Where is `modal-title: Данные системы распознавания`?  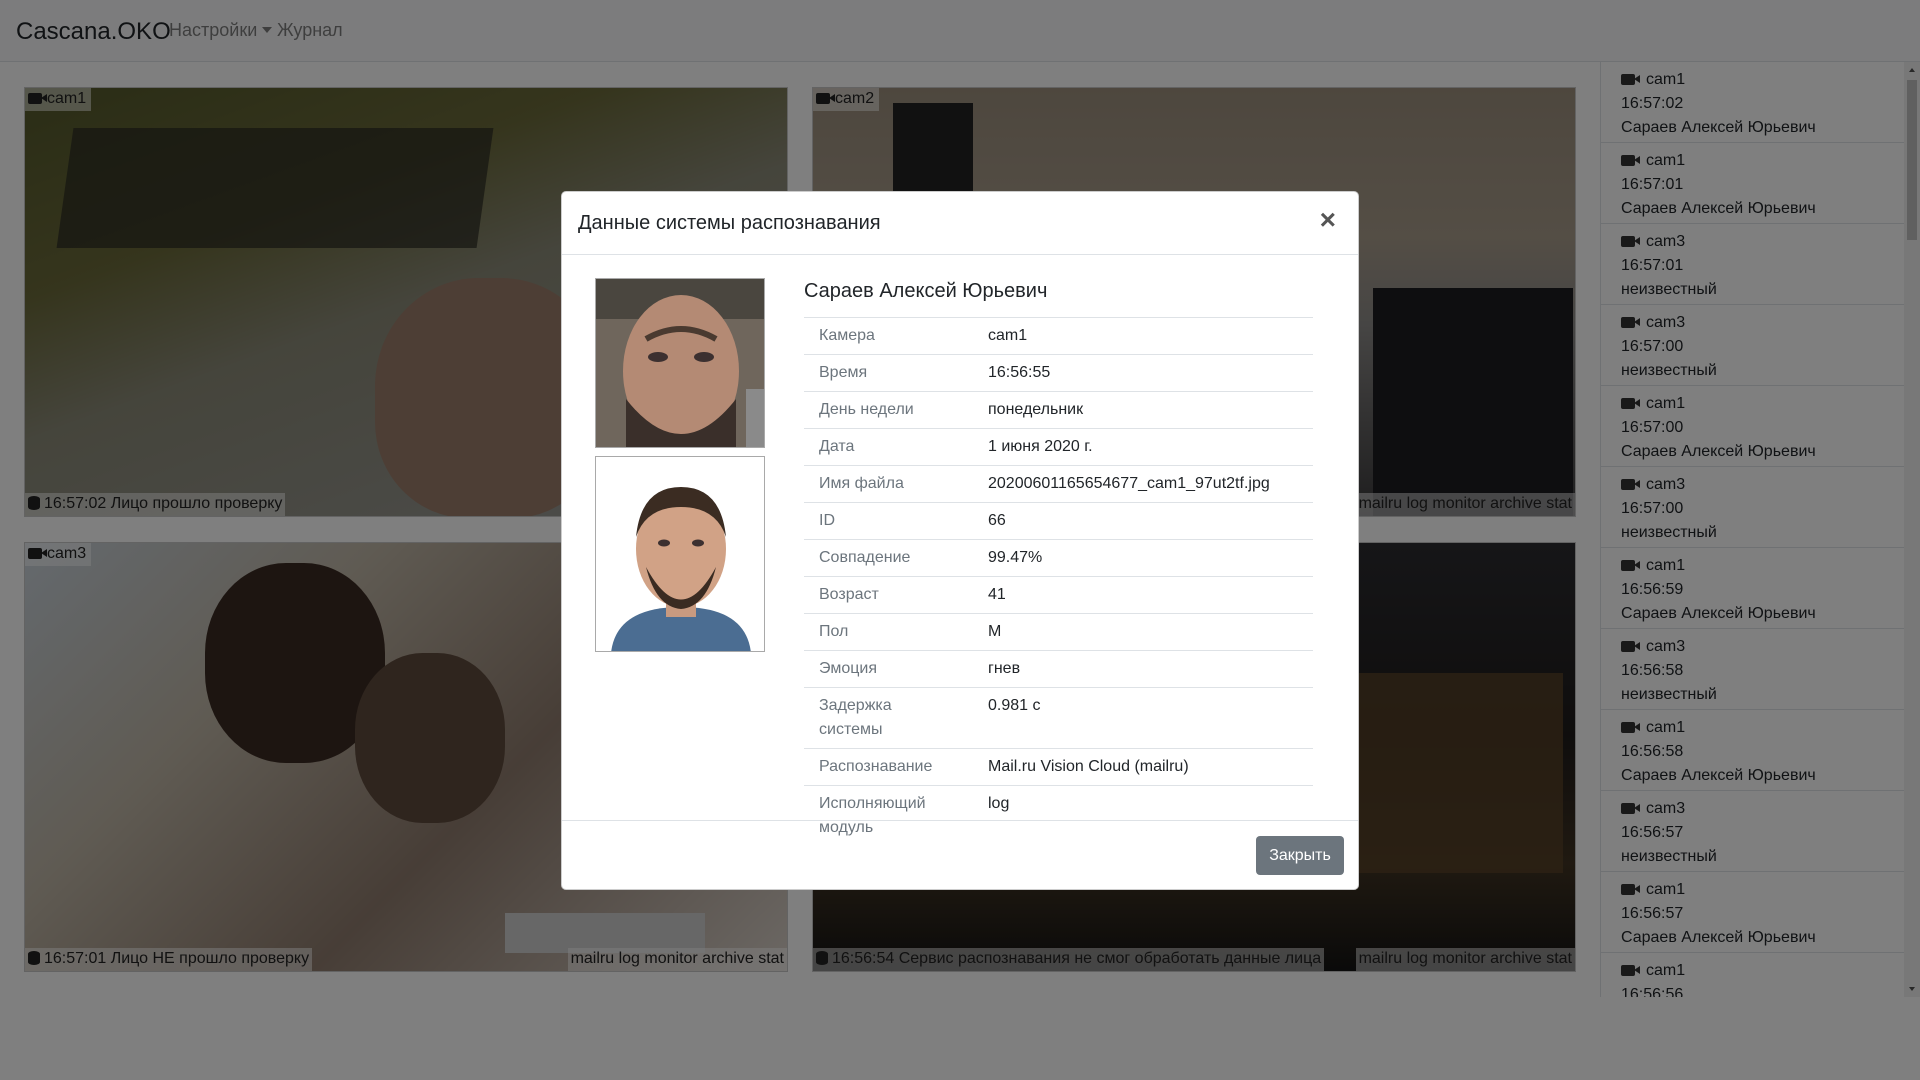 modal-title: Данные системы распознавания is located at coordinates (729, 223).